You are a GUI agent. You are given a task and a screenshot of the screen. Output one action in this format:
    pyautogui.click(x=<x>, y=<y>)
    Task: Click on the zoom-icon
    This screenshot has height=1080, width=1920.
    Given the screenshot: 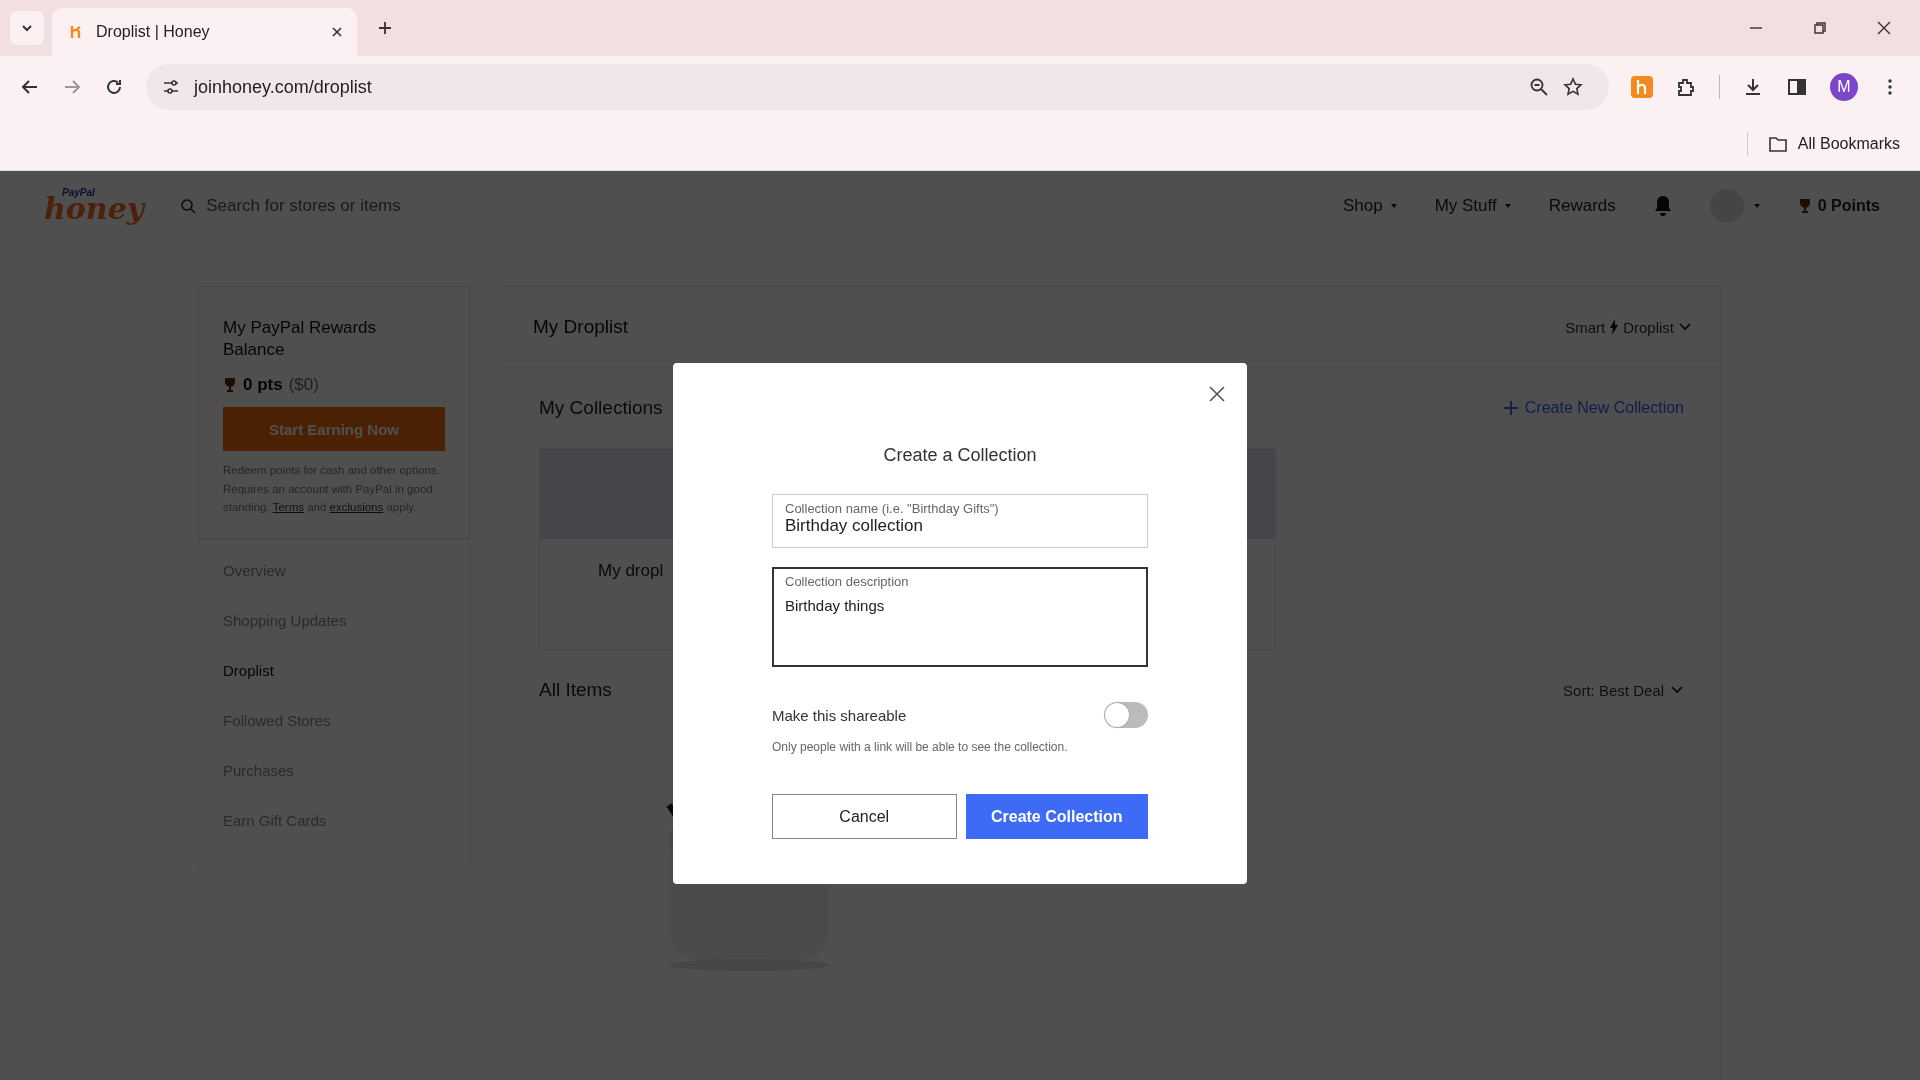 What is the action you would take?
    pyautogui.click(x=1539, y=87)
    